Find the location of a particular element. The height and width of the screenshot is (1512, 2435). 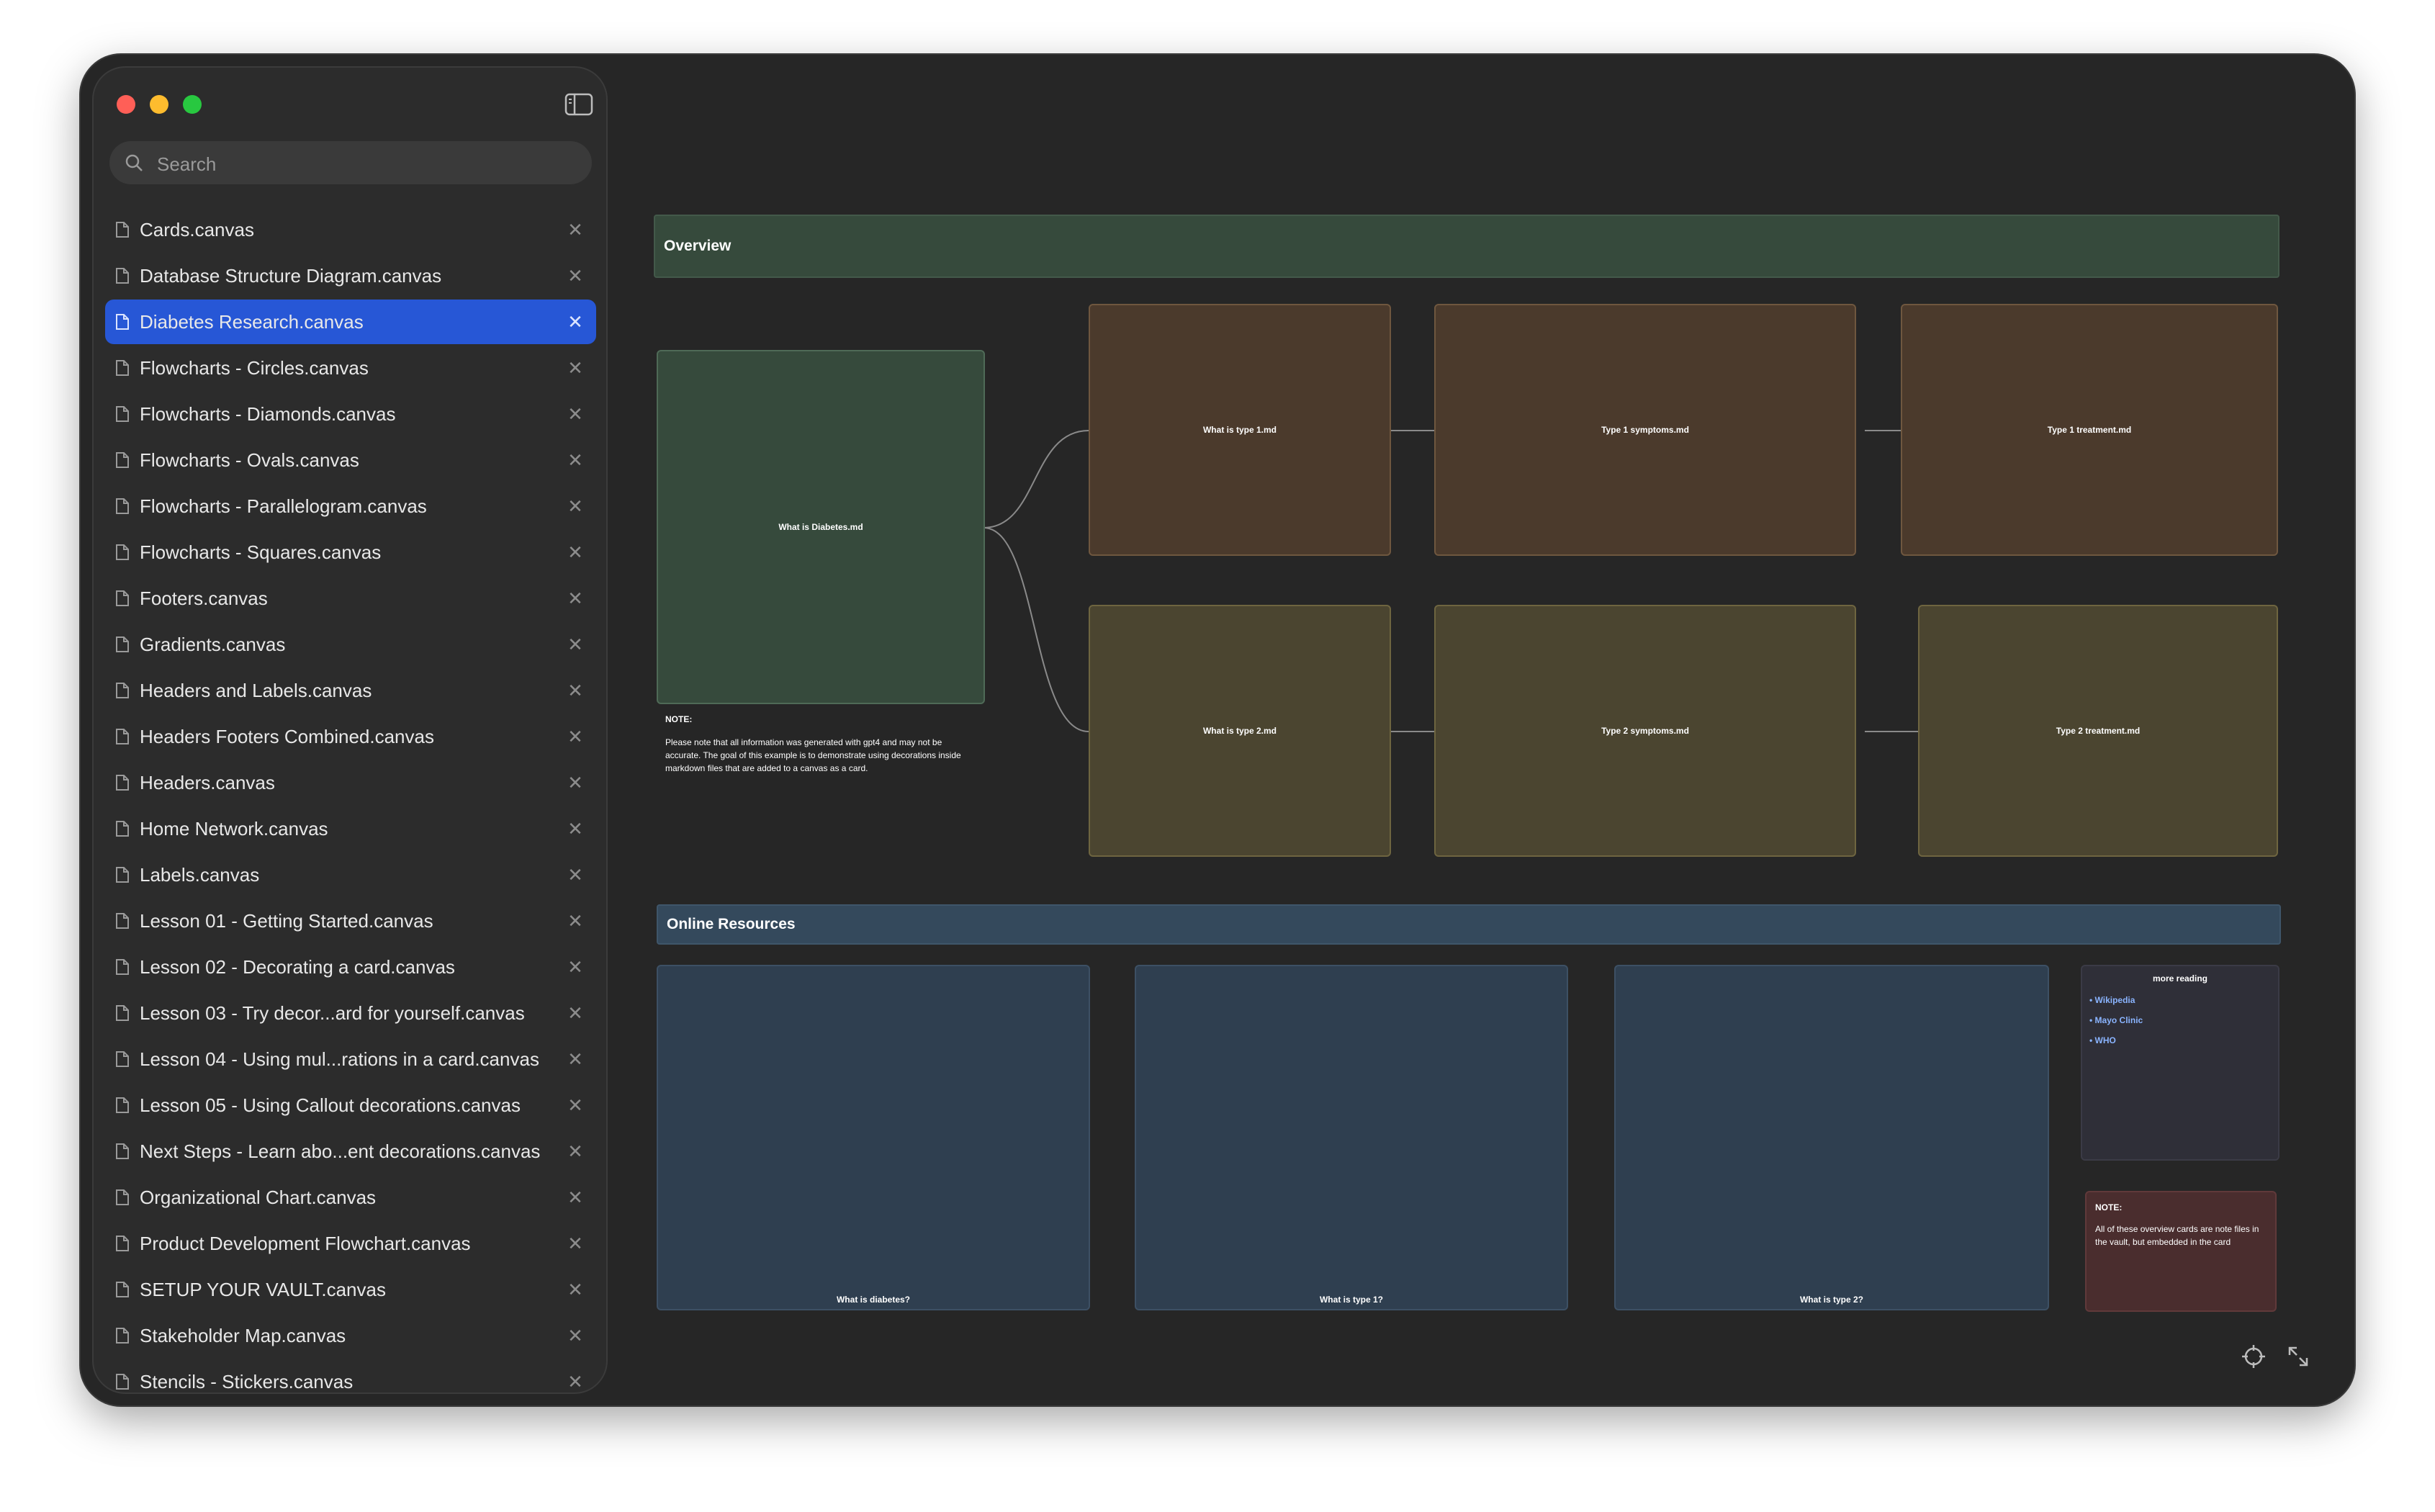

sidebar-file-item: Headers and Labels.canvas ✕ is located at coordinates (350, 690).